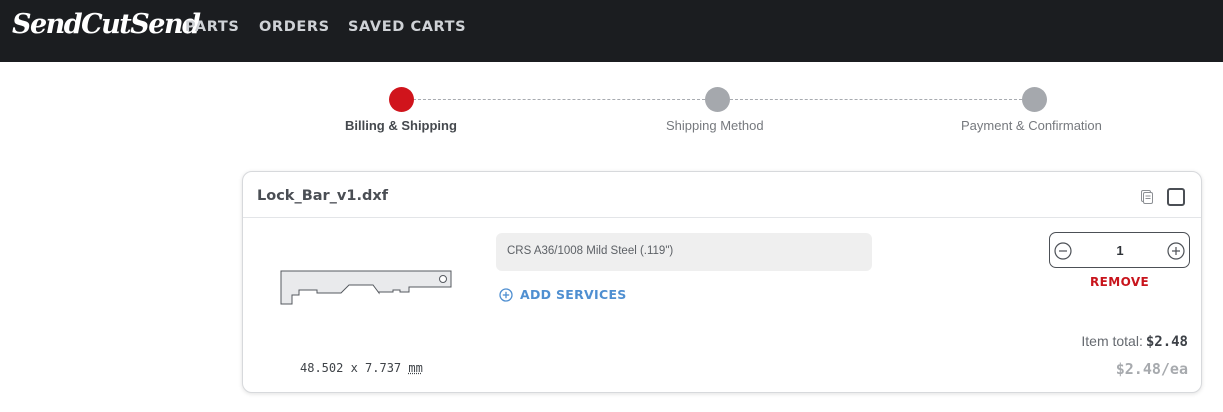 Image resolution: width=1223 pixels, height=412 pixels. What do you see at coordinates (506, 294) in the screenshot?
I see `add-circle-icon` at bounding box center [506, 294].